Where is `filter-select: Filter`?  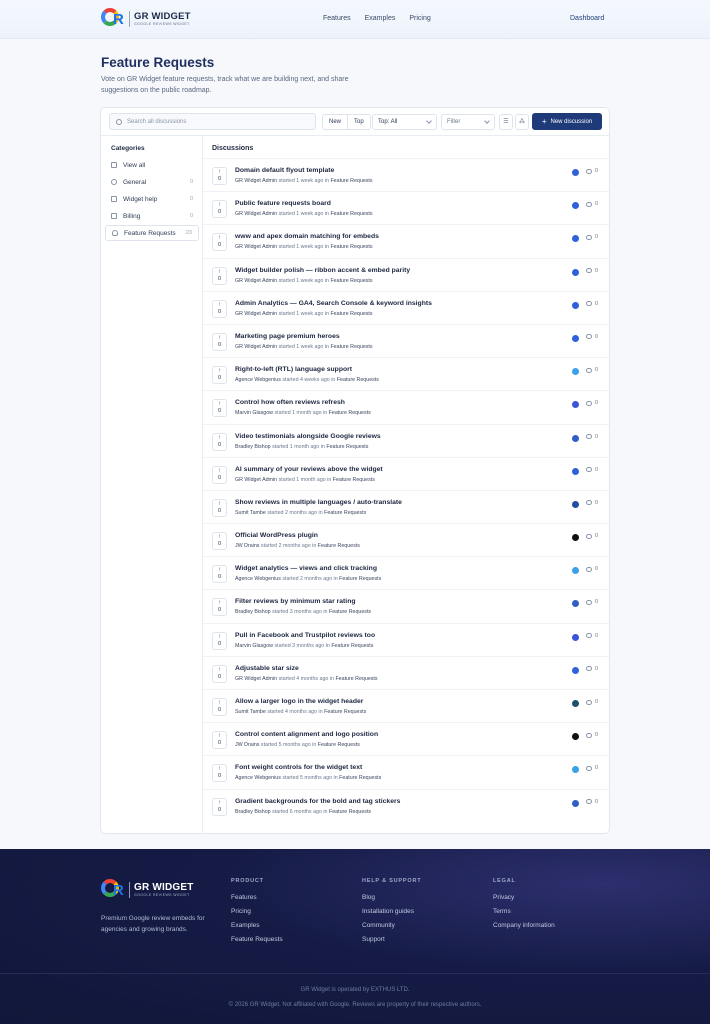
filter-select: Filter is located at coordinates (468, 122).